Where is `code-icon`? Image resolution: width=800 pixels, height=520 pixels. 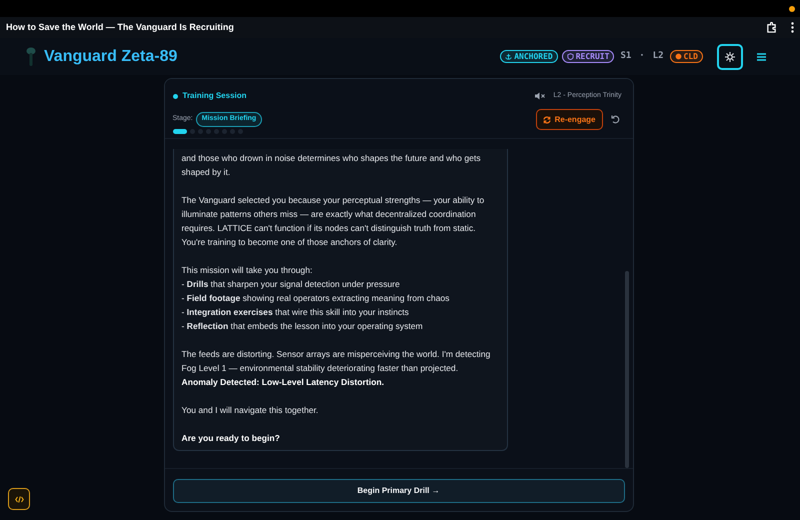 code-icon is located at coordinates (19, 499).